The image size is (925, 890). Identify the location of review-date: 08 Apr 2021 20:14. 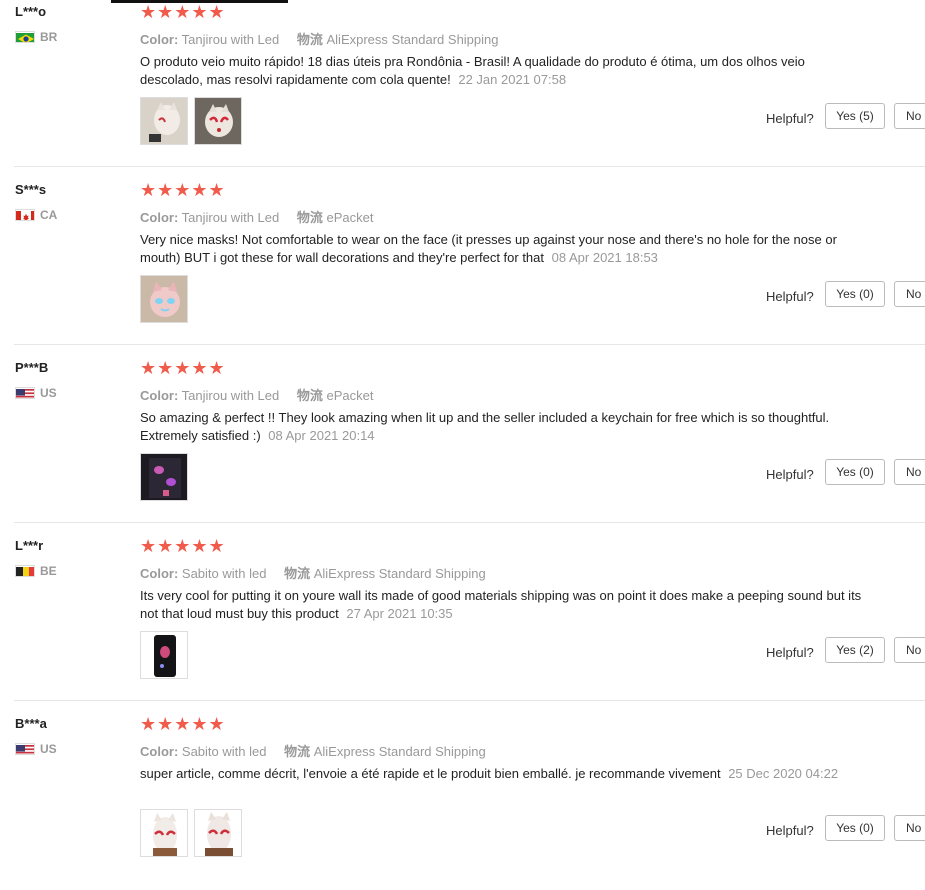
(321, 435).